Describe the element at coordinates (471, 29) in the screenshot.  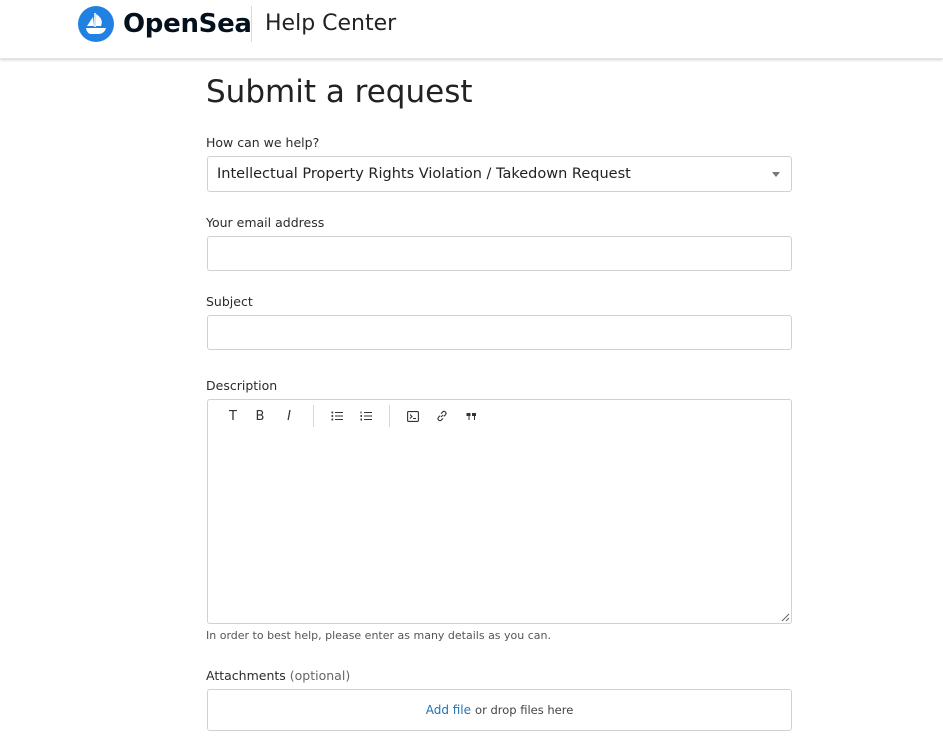
I see `top-header: OpenSea Help Center` at that location.